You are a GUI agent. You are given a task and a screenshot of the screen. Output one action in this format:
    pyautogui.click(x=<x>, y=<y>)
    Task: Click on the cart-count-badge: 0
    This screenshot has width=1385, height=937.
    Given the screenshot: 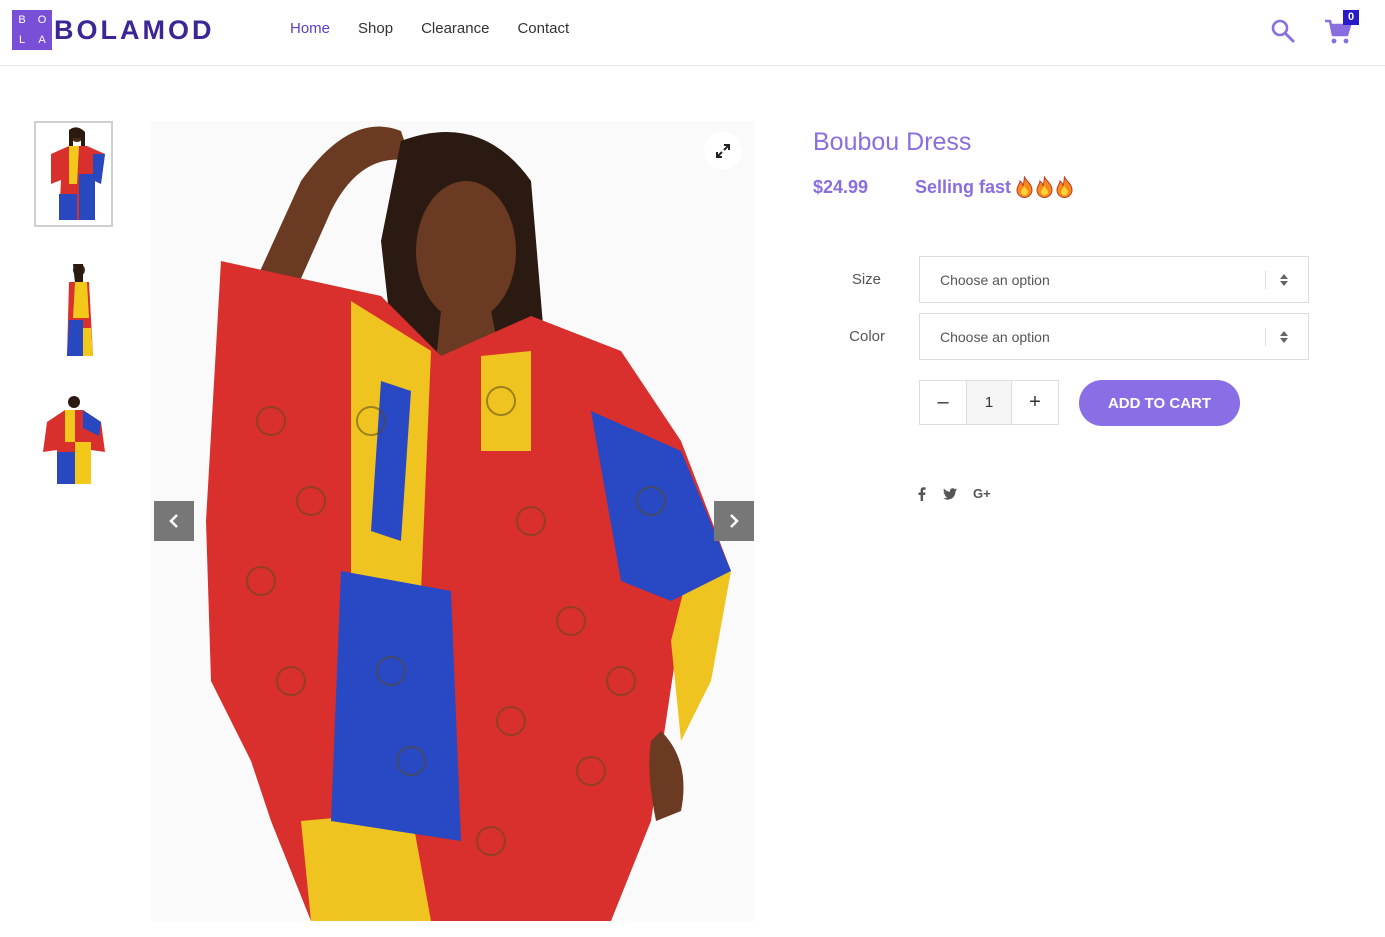 What is the action you would take?
    pyautogui.click(x=1351, y=17)
    